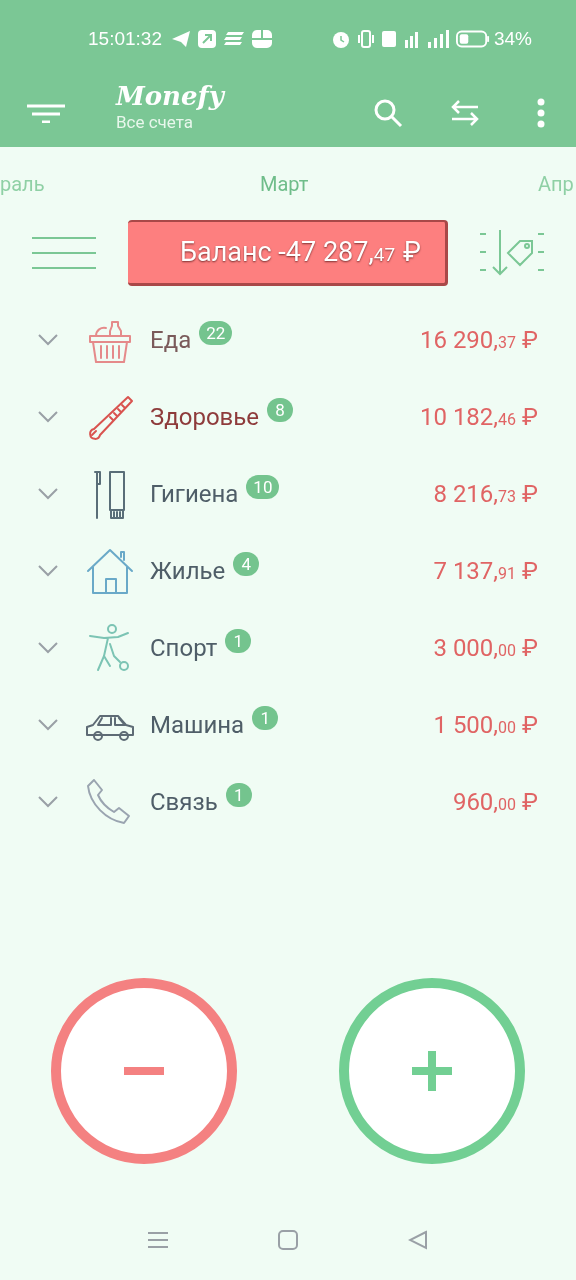 The image size is (576, 1280). I want to click on transfer-icon, so click(465, 112).